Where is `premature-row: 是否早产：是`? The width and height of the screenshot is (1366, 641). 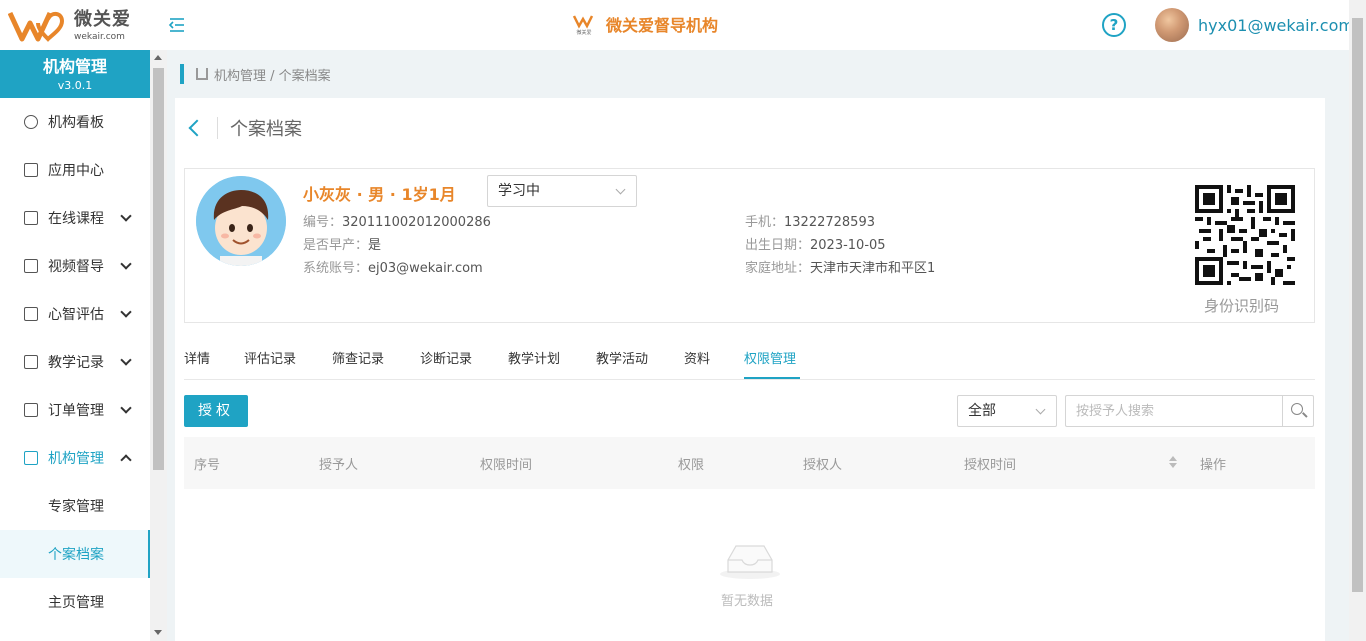
premature-row: 是否早产：是 is located at coordinates (342, 243).